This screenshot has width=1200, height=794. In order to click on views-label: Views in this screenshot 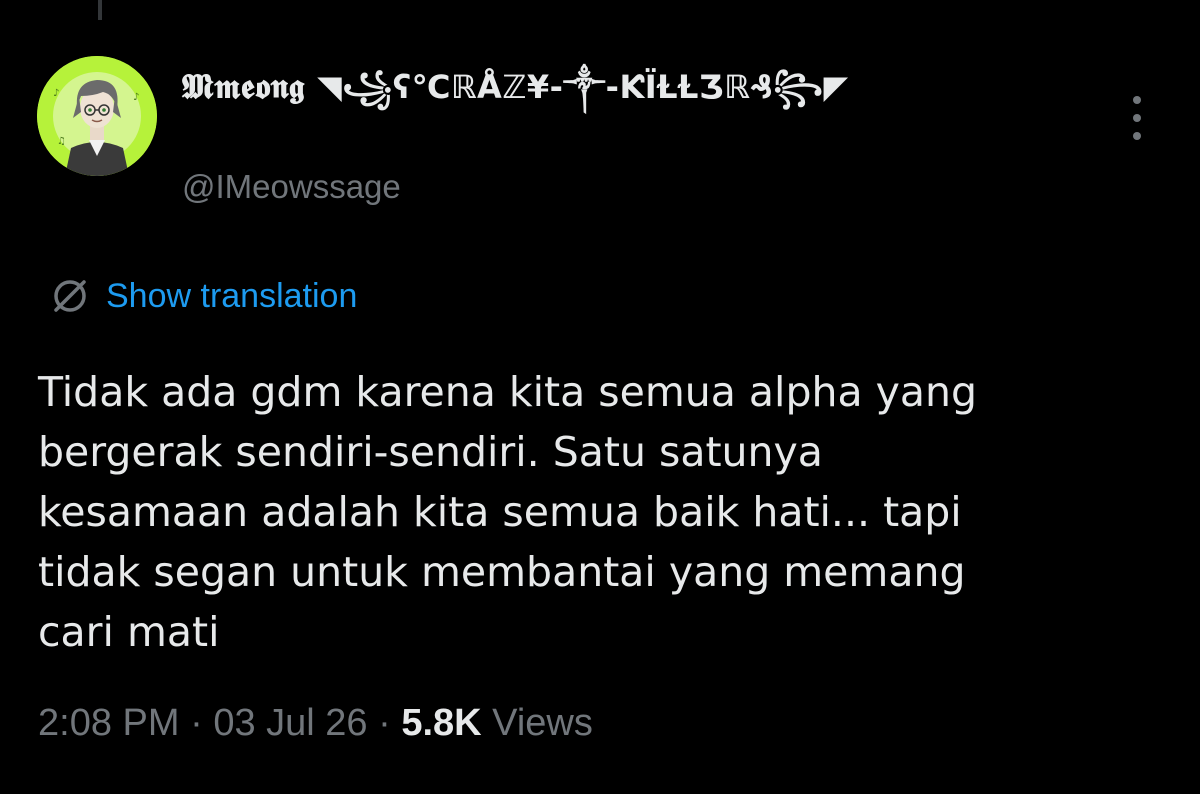, I will do `click(542, 723)`.